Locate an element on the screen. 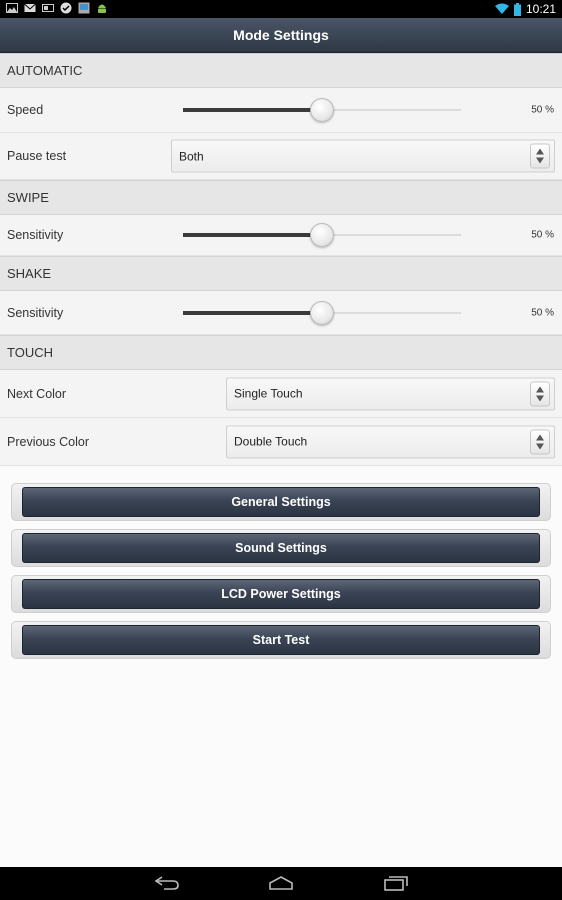 The width and height of the screenshot is (562, 900). swipe-sensitivity-slider is located at coordinates (322, 235).